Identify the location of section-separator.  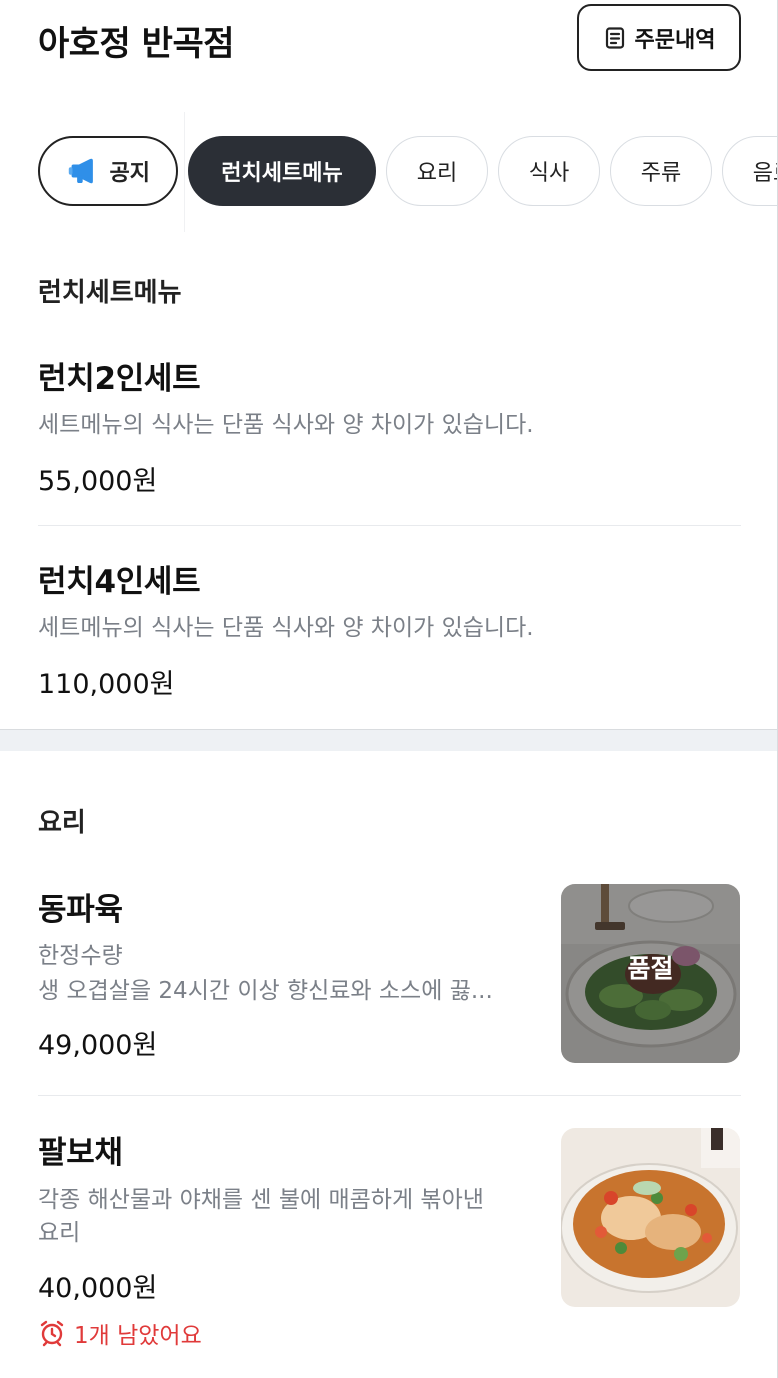
(389, 740).